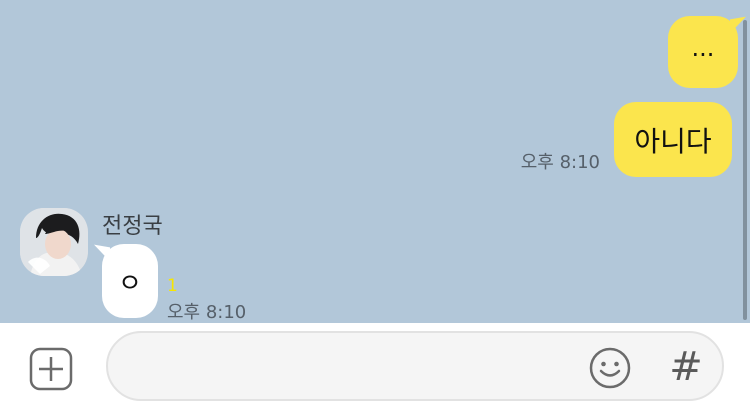 Image resolution: width=750 pixels, height=411 pixels. Describe the element at coordinates (132, 226) in the screenshot. I see `sender-name: 전정국` at that location.